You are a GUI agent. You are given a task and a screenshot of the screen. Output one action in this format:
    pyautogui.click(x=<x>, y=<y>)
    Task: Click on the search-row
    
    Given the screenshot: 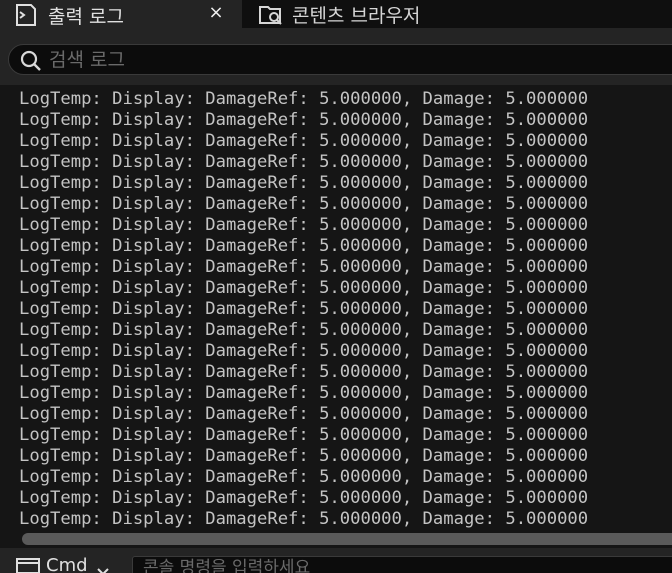 What is the action you would take?
    pyautogui.click(x=336, y=56)
    